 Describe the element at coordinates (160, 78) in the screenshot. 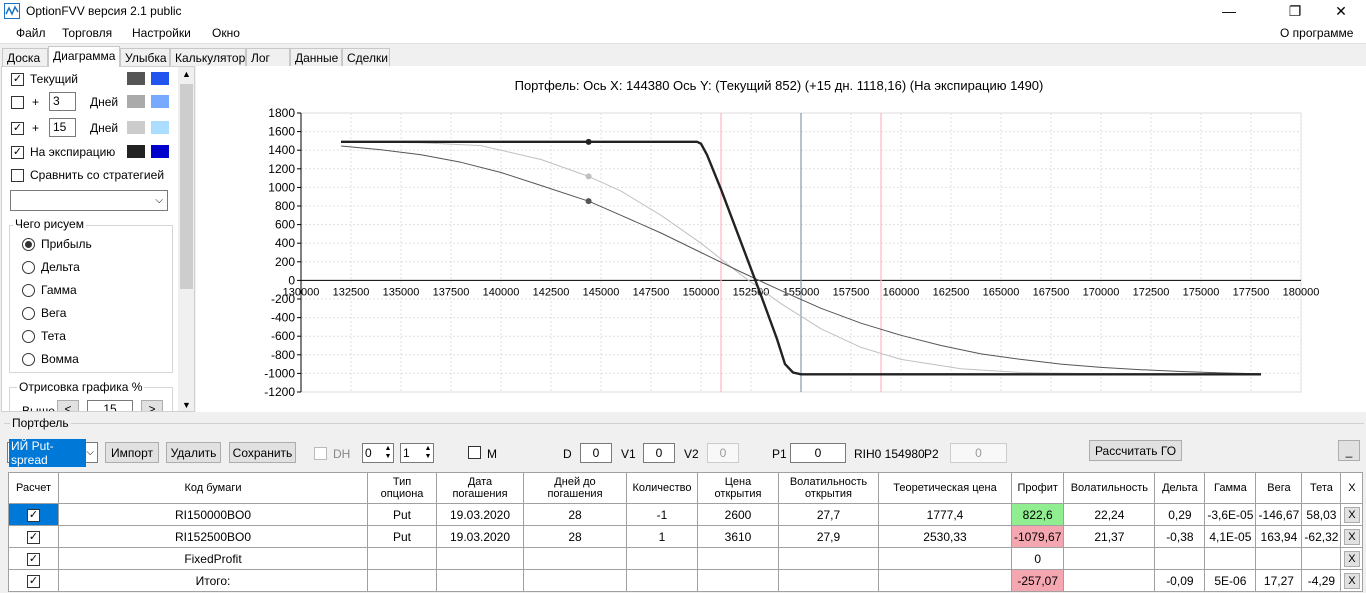

I see `current-alt-color-swatch` at that location.